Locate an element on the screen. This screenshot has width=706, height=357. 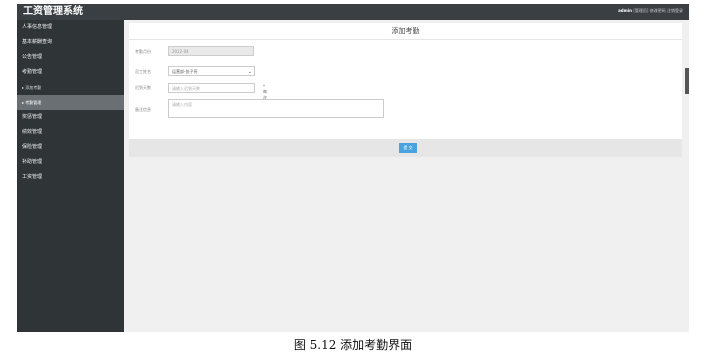
form-footer: 提 交 is located at coordinates (405, 148).